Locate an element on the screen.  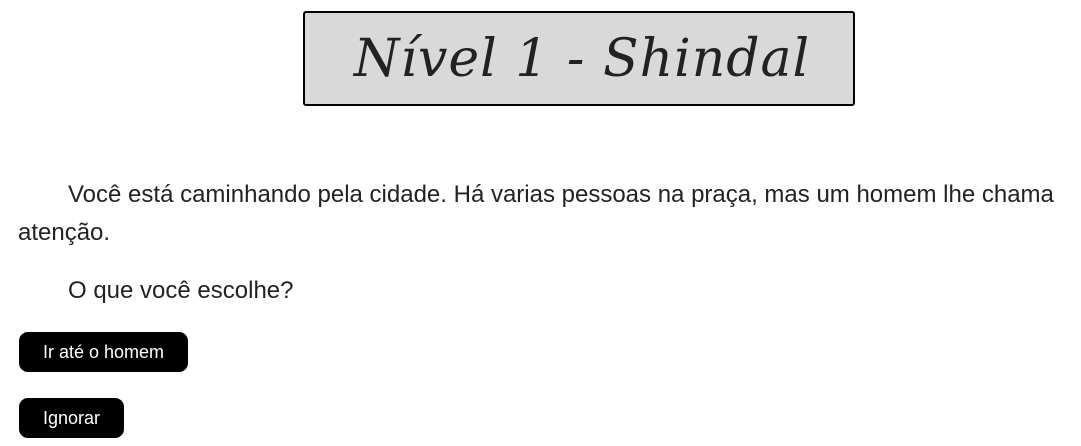
choice-ignore-button: Ignorar is located at coordinates (72, 418).